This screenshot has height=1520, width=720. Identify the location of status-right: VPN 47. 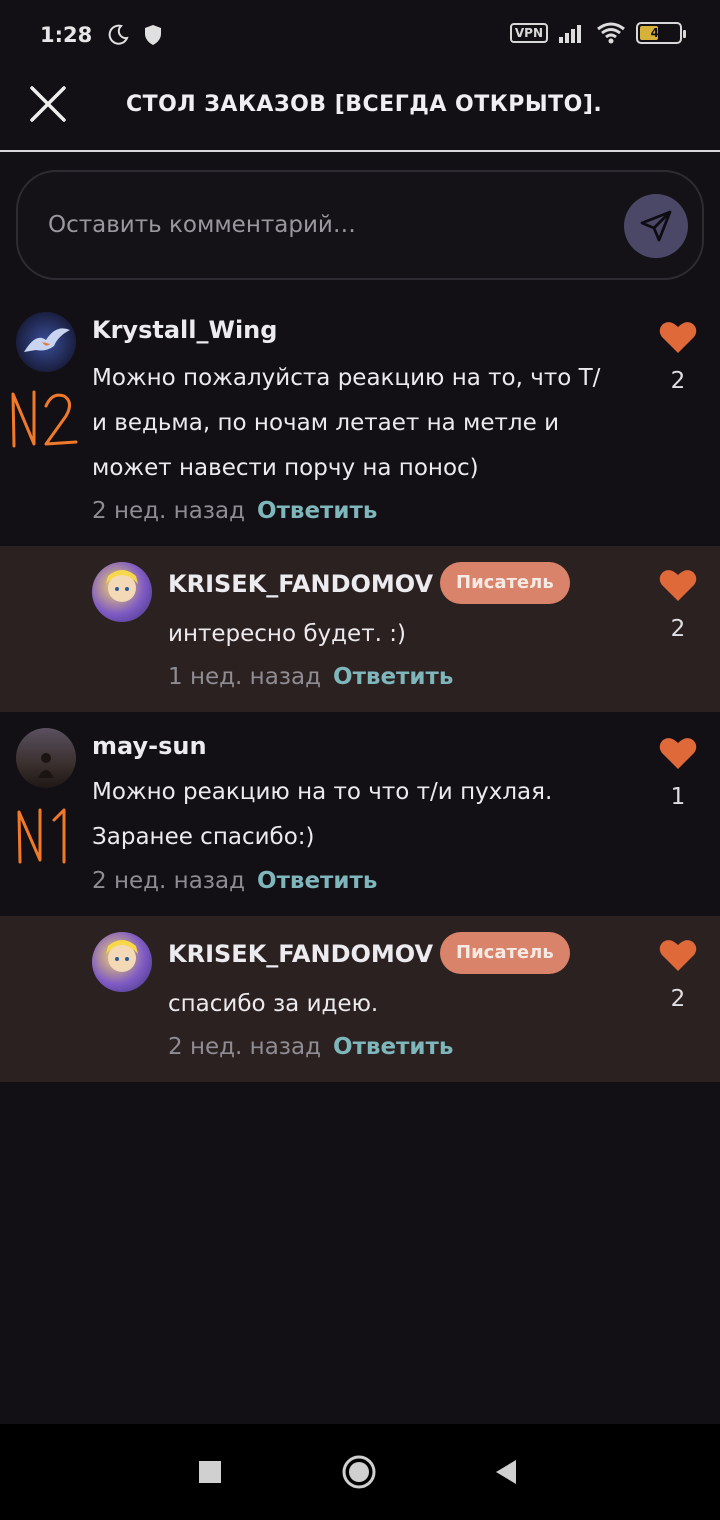
(597, 33).